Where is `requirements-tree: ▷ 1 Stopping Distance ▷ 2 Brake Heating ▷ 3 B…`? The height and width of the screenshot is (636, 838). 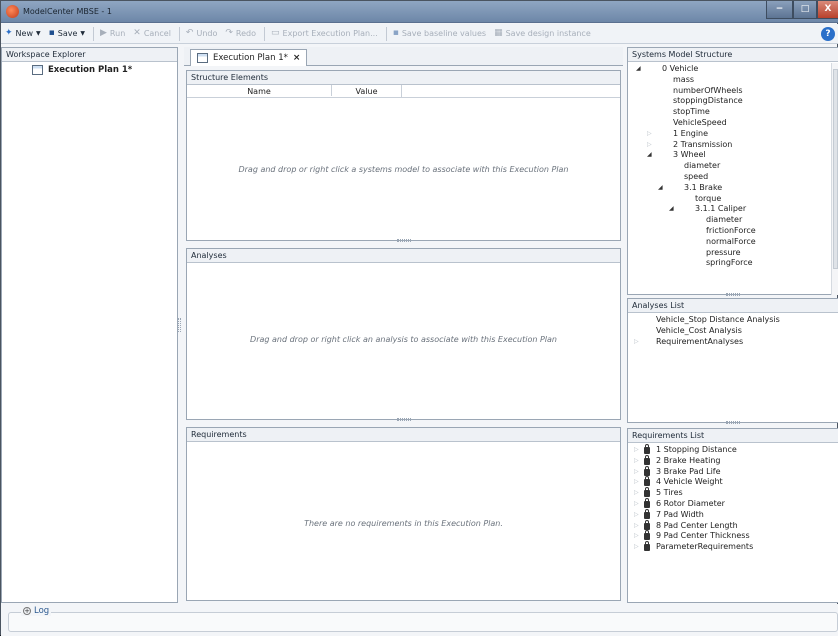
requirements-tree: ▷ 1 Stopping Distance ▷ 2 Brake Heating ▷ 3 B… is located at coordinates (728, 498).